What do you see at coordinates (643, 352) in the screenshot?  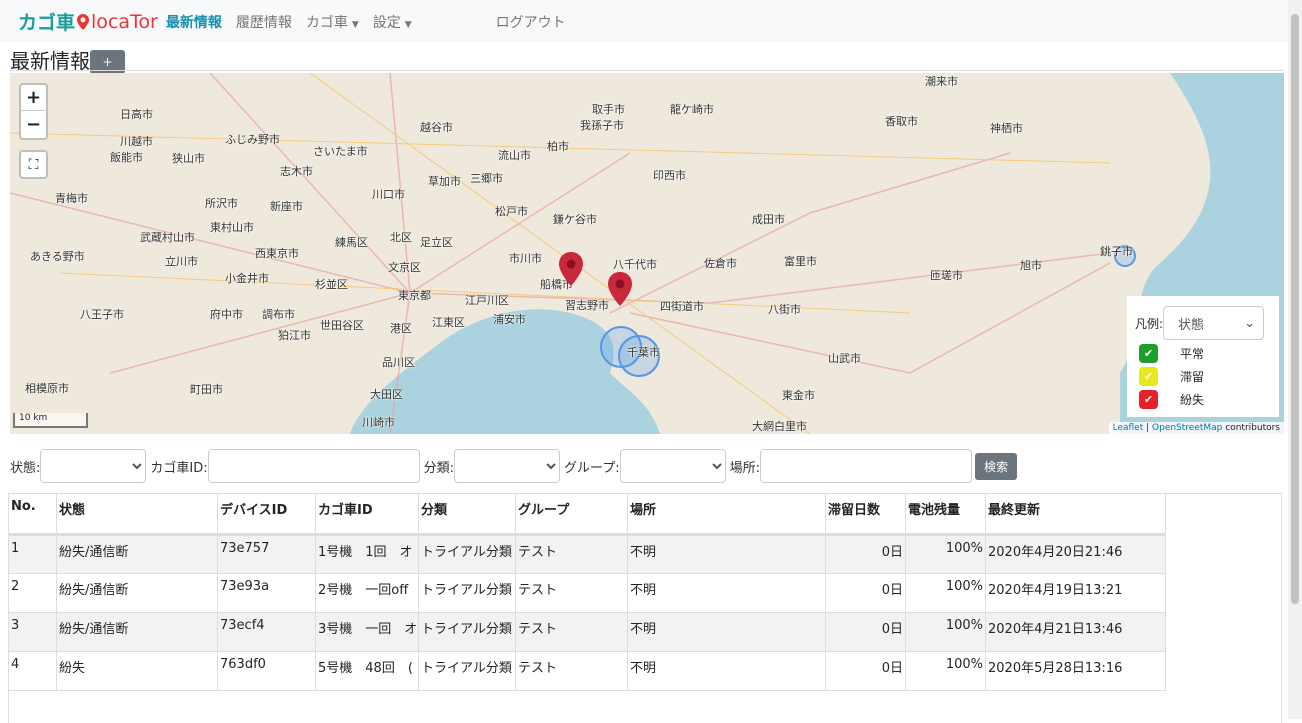 I see `map-place-label: 千葉市` at bounding box center [643, 352].